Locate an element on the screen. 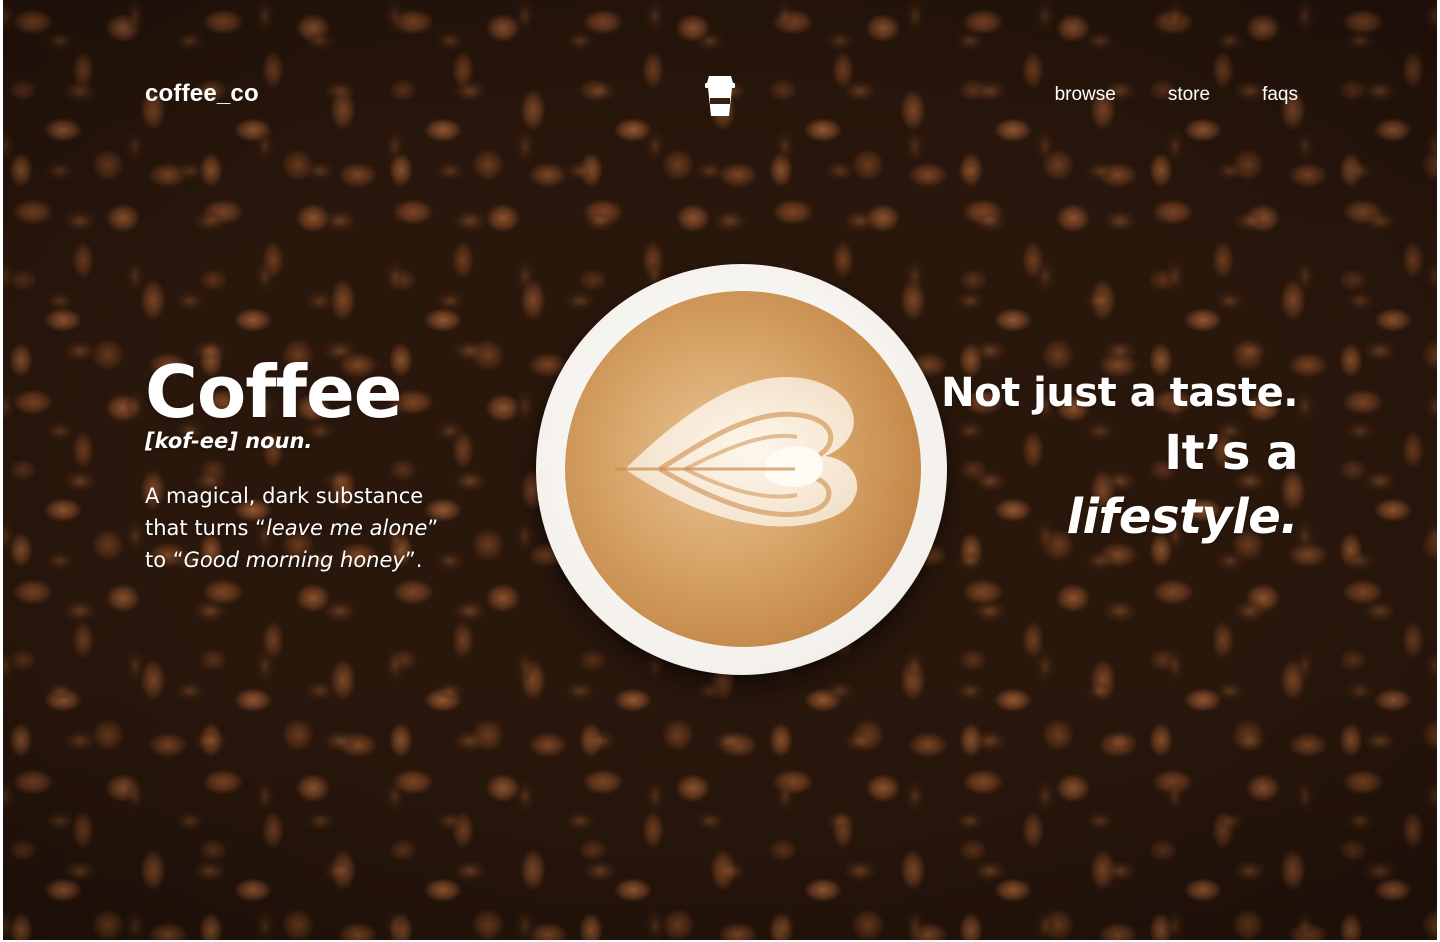 Image resolution: width=1440 pixels, height=942 pixels. definition-line-3-prefix: to “ is located at coordinates (164, 560).